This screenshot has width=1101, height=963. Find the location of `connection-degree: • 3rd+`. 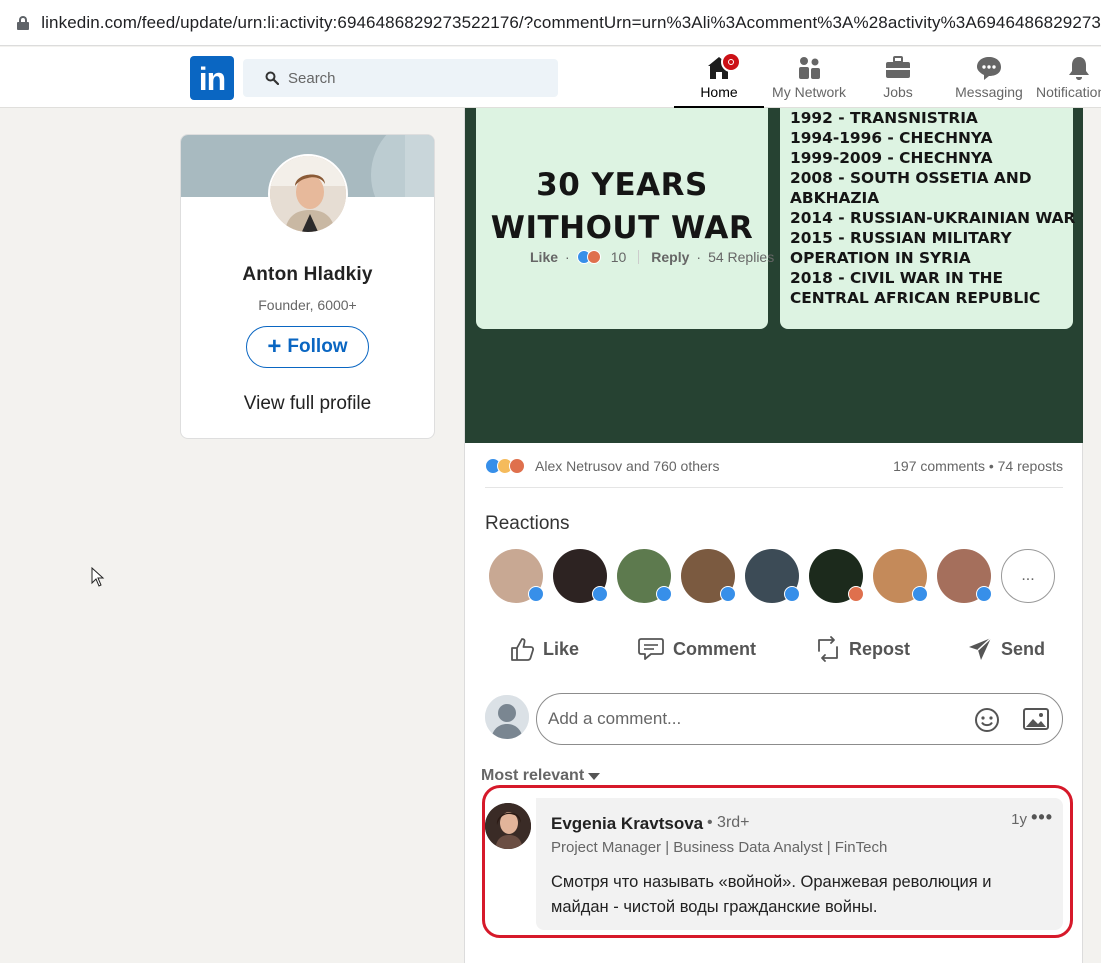

connection-degree: • 3rd+ is located at coordinates (728, 822).